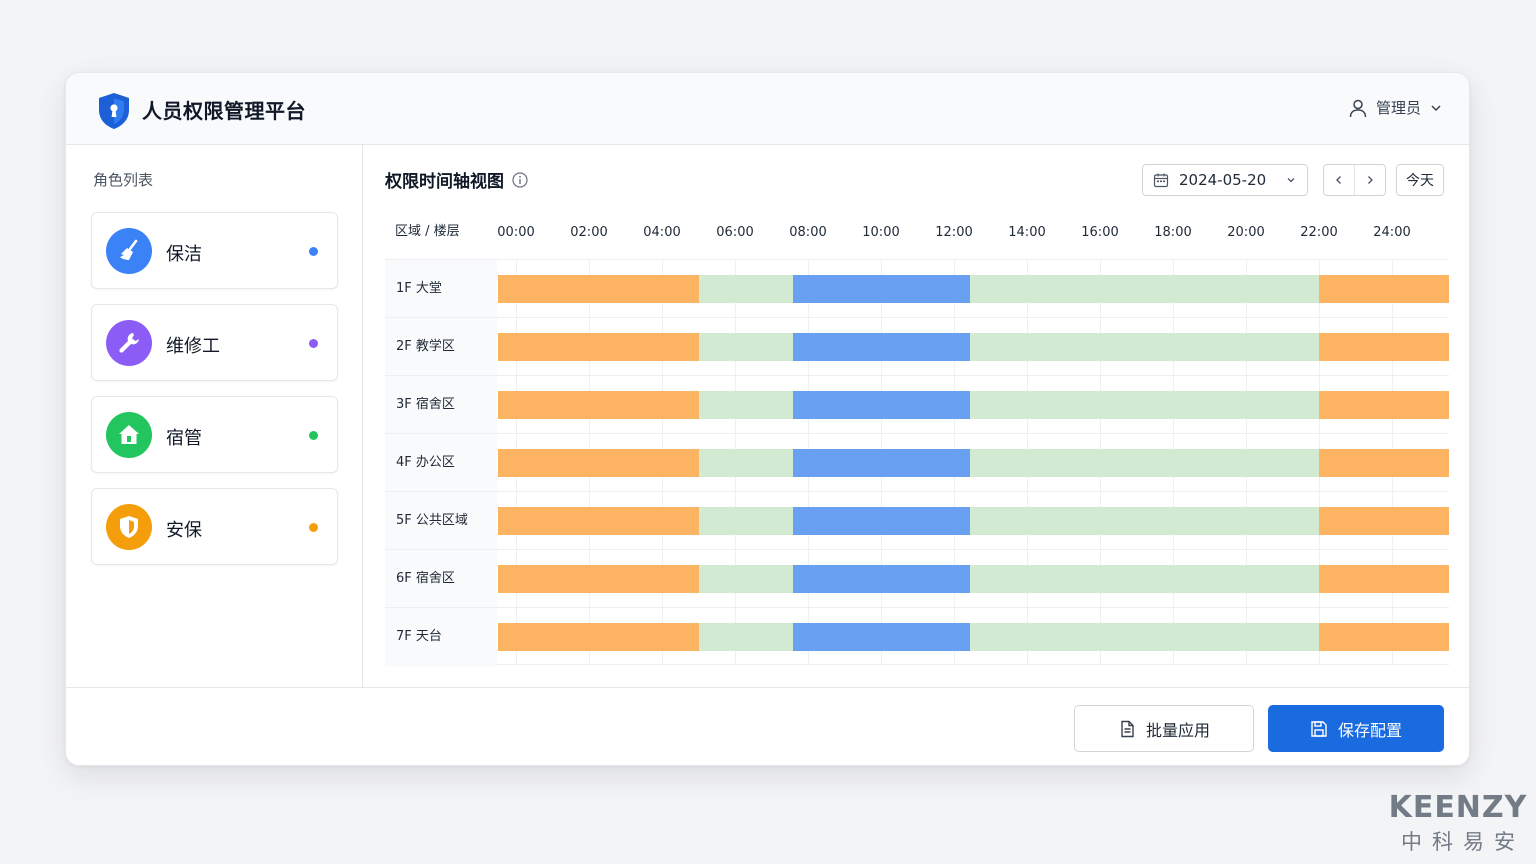 The image size is (1536, 864). Describe the element at coordinates (1319, 232) in the screenshot. I see `time-tick-label: 22:00` at that location.